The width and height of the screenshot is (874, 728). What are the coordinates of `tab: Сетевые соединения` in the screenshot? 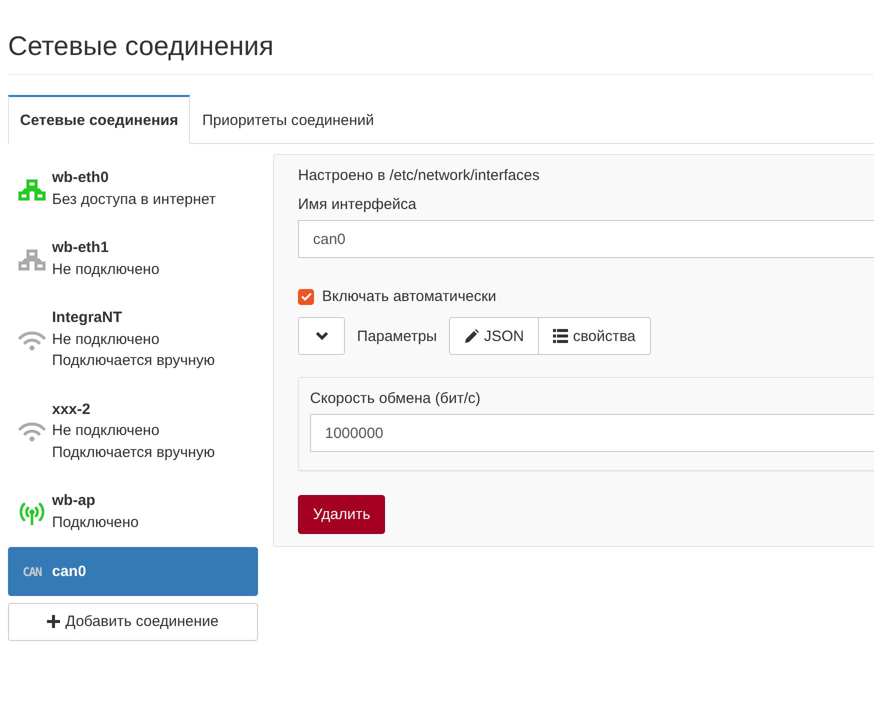 It's located at (99, 119).